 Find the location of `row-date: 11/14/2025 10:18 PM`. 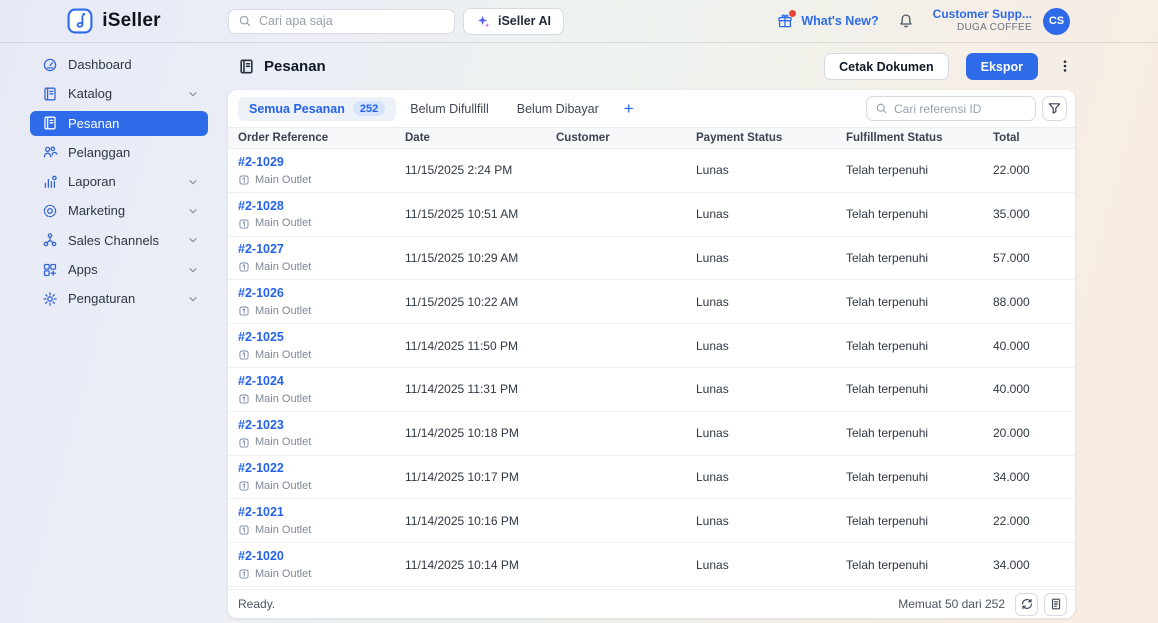

row-date: 11/14/2025 10:18 PM is located at coordinates (462, 433).